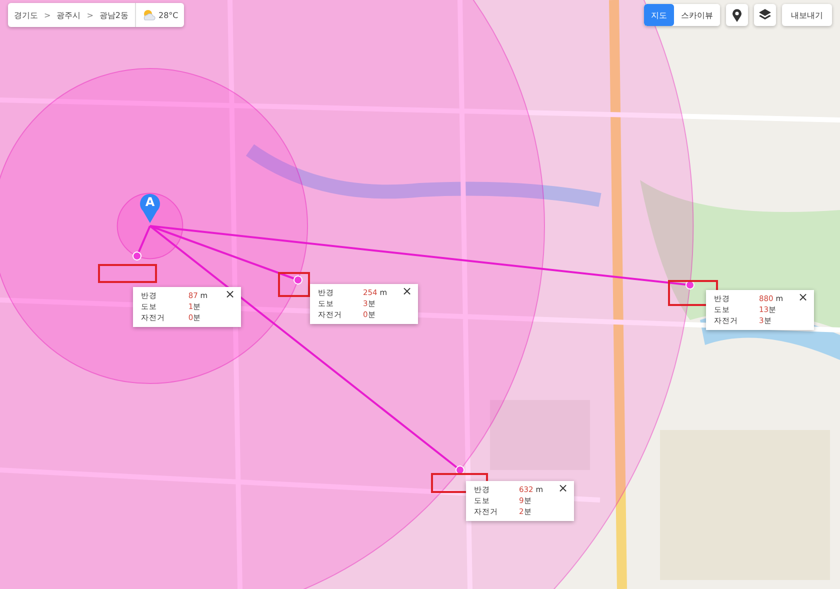 The width and height of the screenshot is (840, 589). I want to click on partly-cloudy-icon, so click(149, 15).